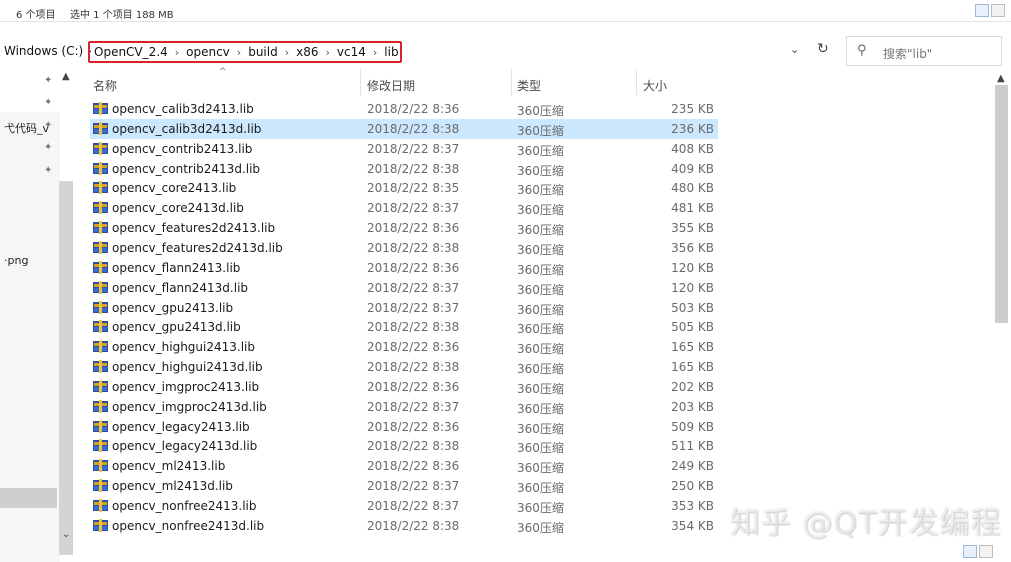  I want to click on nav-item: ·png, so click(16, 260).